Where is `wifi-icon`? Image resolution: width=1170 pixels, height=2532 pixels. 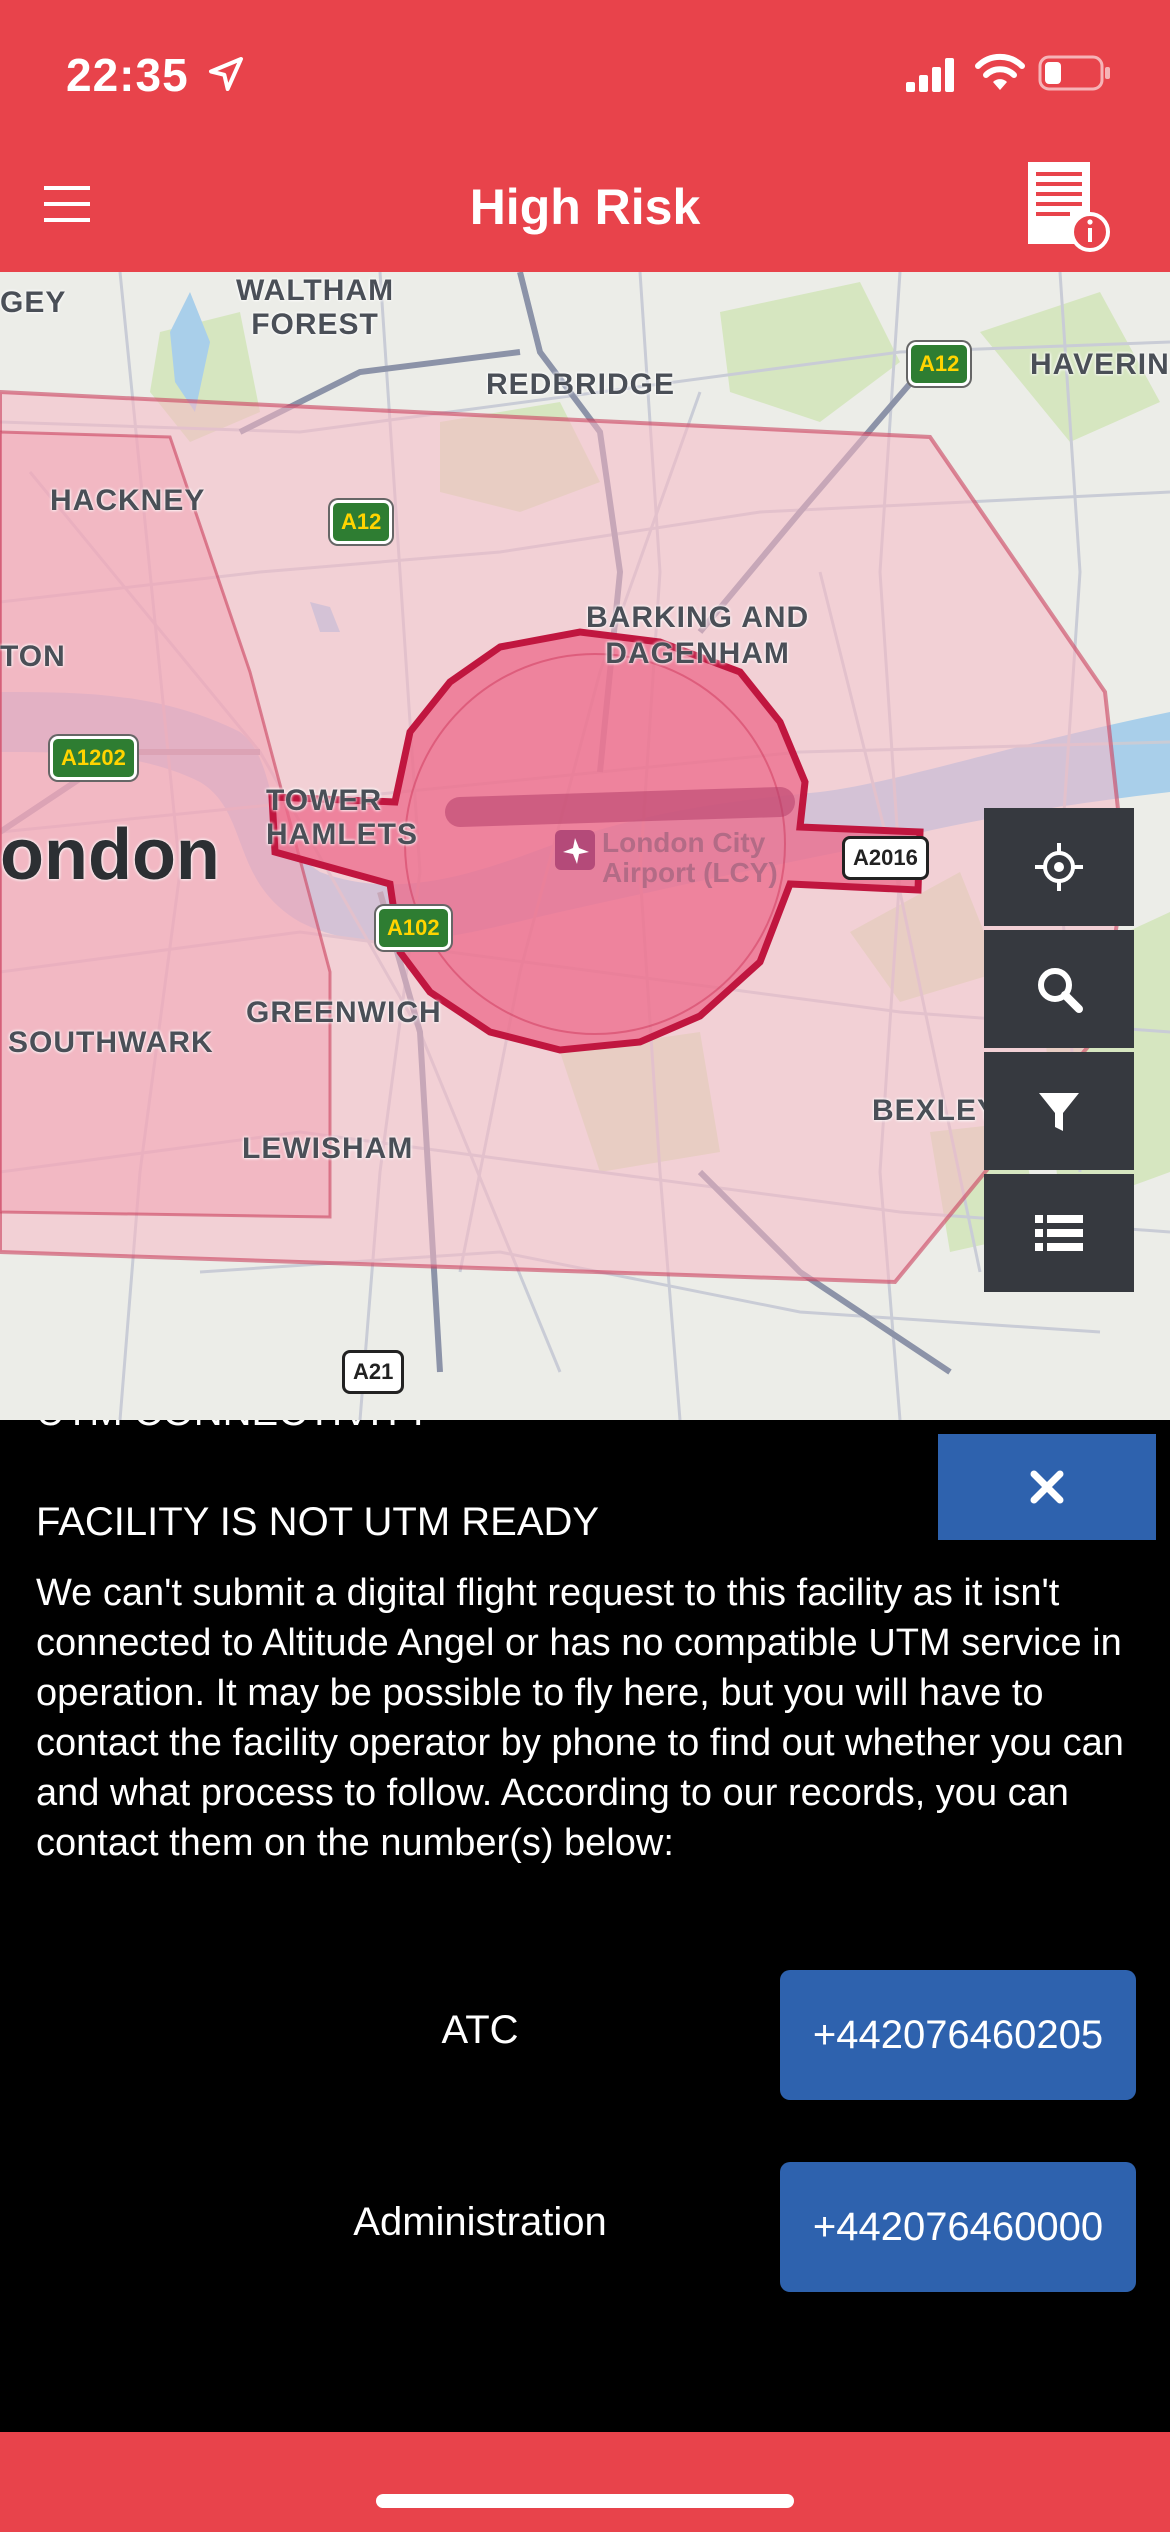 wifi-icon is located at coordinates (1000, 71).